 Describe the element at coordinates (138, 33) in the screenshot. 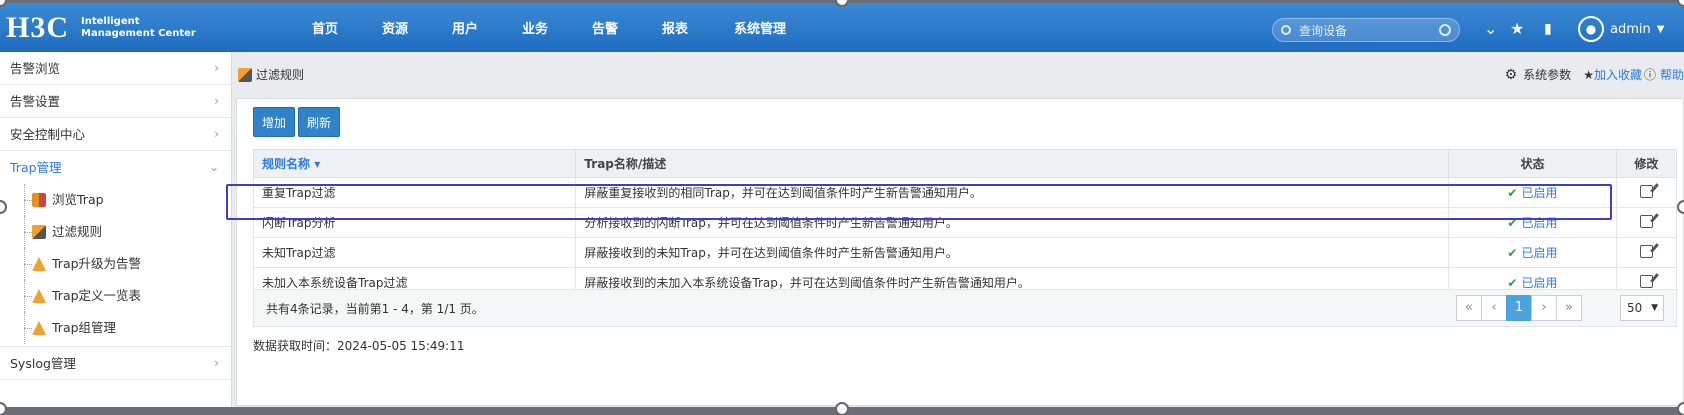

I see `logo-line-2: Management Center` at that location.